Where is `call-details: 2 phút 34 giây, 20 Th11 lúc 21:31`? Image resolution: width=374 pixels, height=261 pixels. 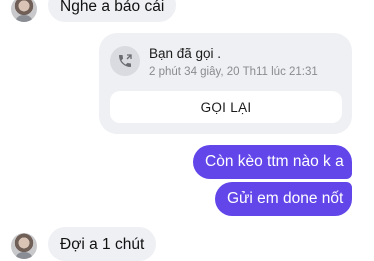 call-details: 2 phút 34 giây, 20 Th11 lúc 21:31 is located at coordinates (233, 72).